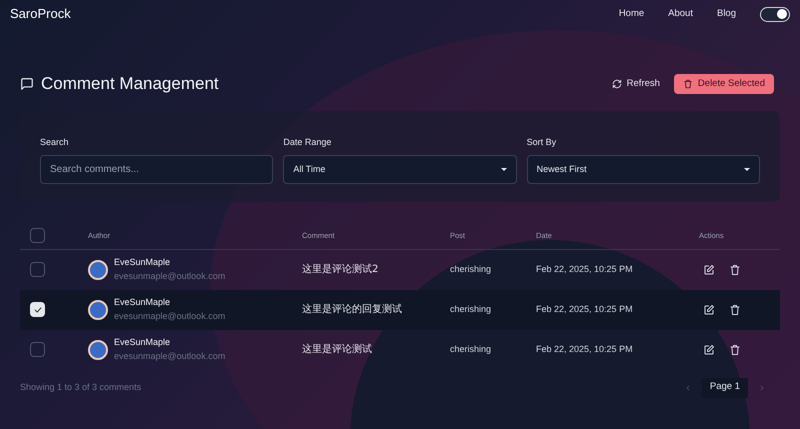 The image size is (800, 429). What do you see at coordinates (542, 142) in the screenshot?
I see `field-label: Sort By` at bounding box center [542, 142].